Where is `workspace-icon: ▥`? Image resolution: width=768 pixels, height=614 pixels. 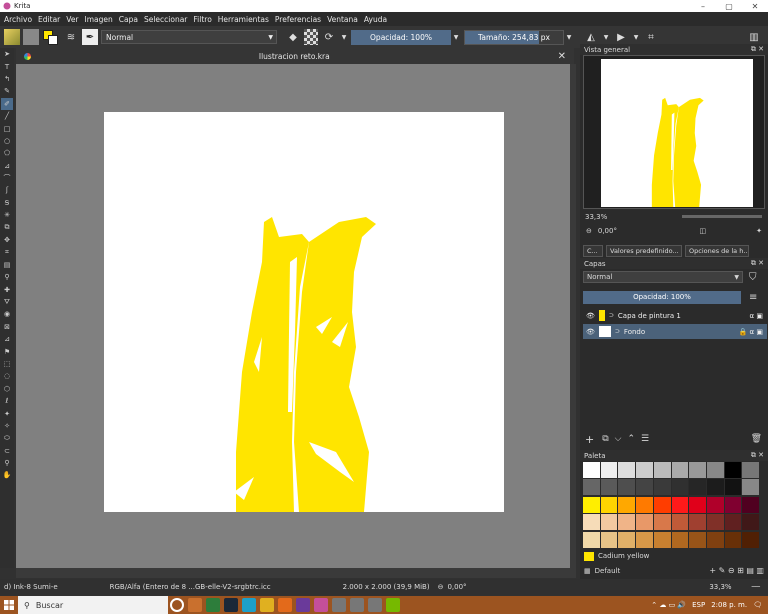
workspace-icon: ▥ is located at coordinates (754, 37).